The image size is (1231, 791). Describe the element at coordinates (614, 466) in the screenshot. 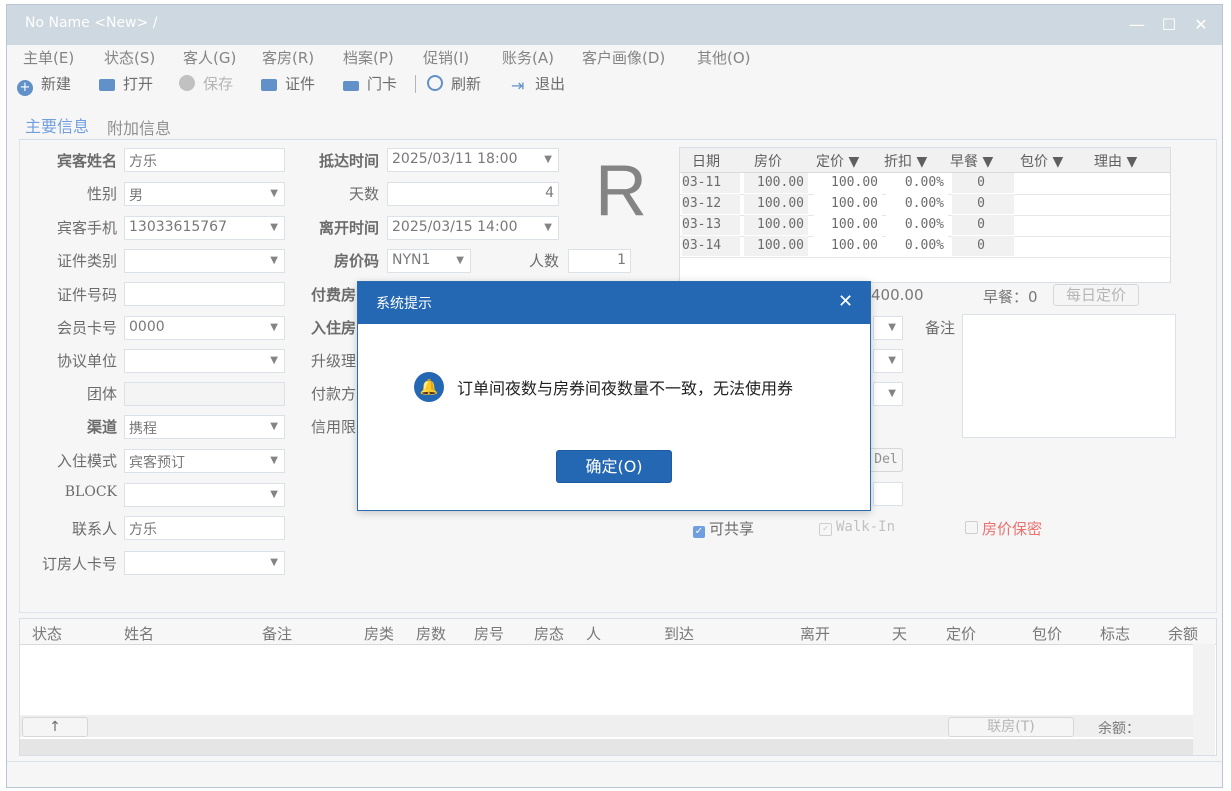

I see `ok-button: 确定(O)` at that location.